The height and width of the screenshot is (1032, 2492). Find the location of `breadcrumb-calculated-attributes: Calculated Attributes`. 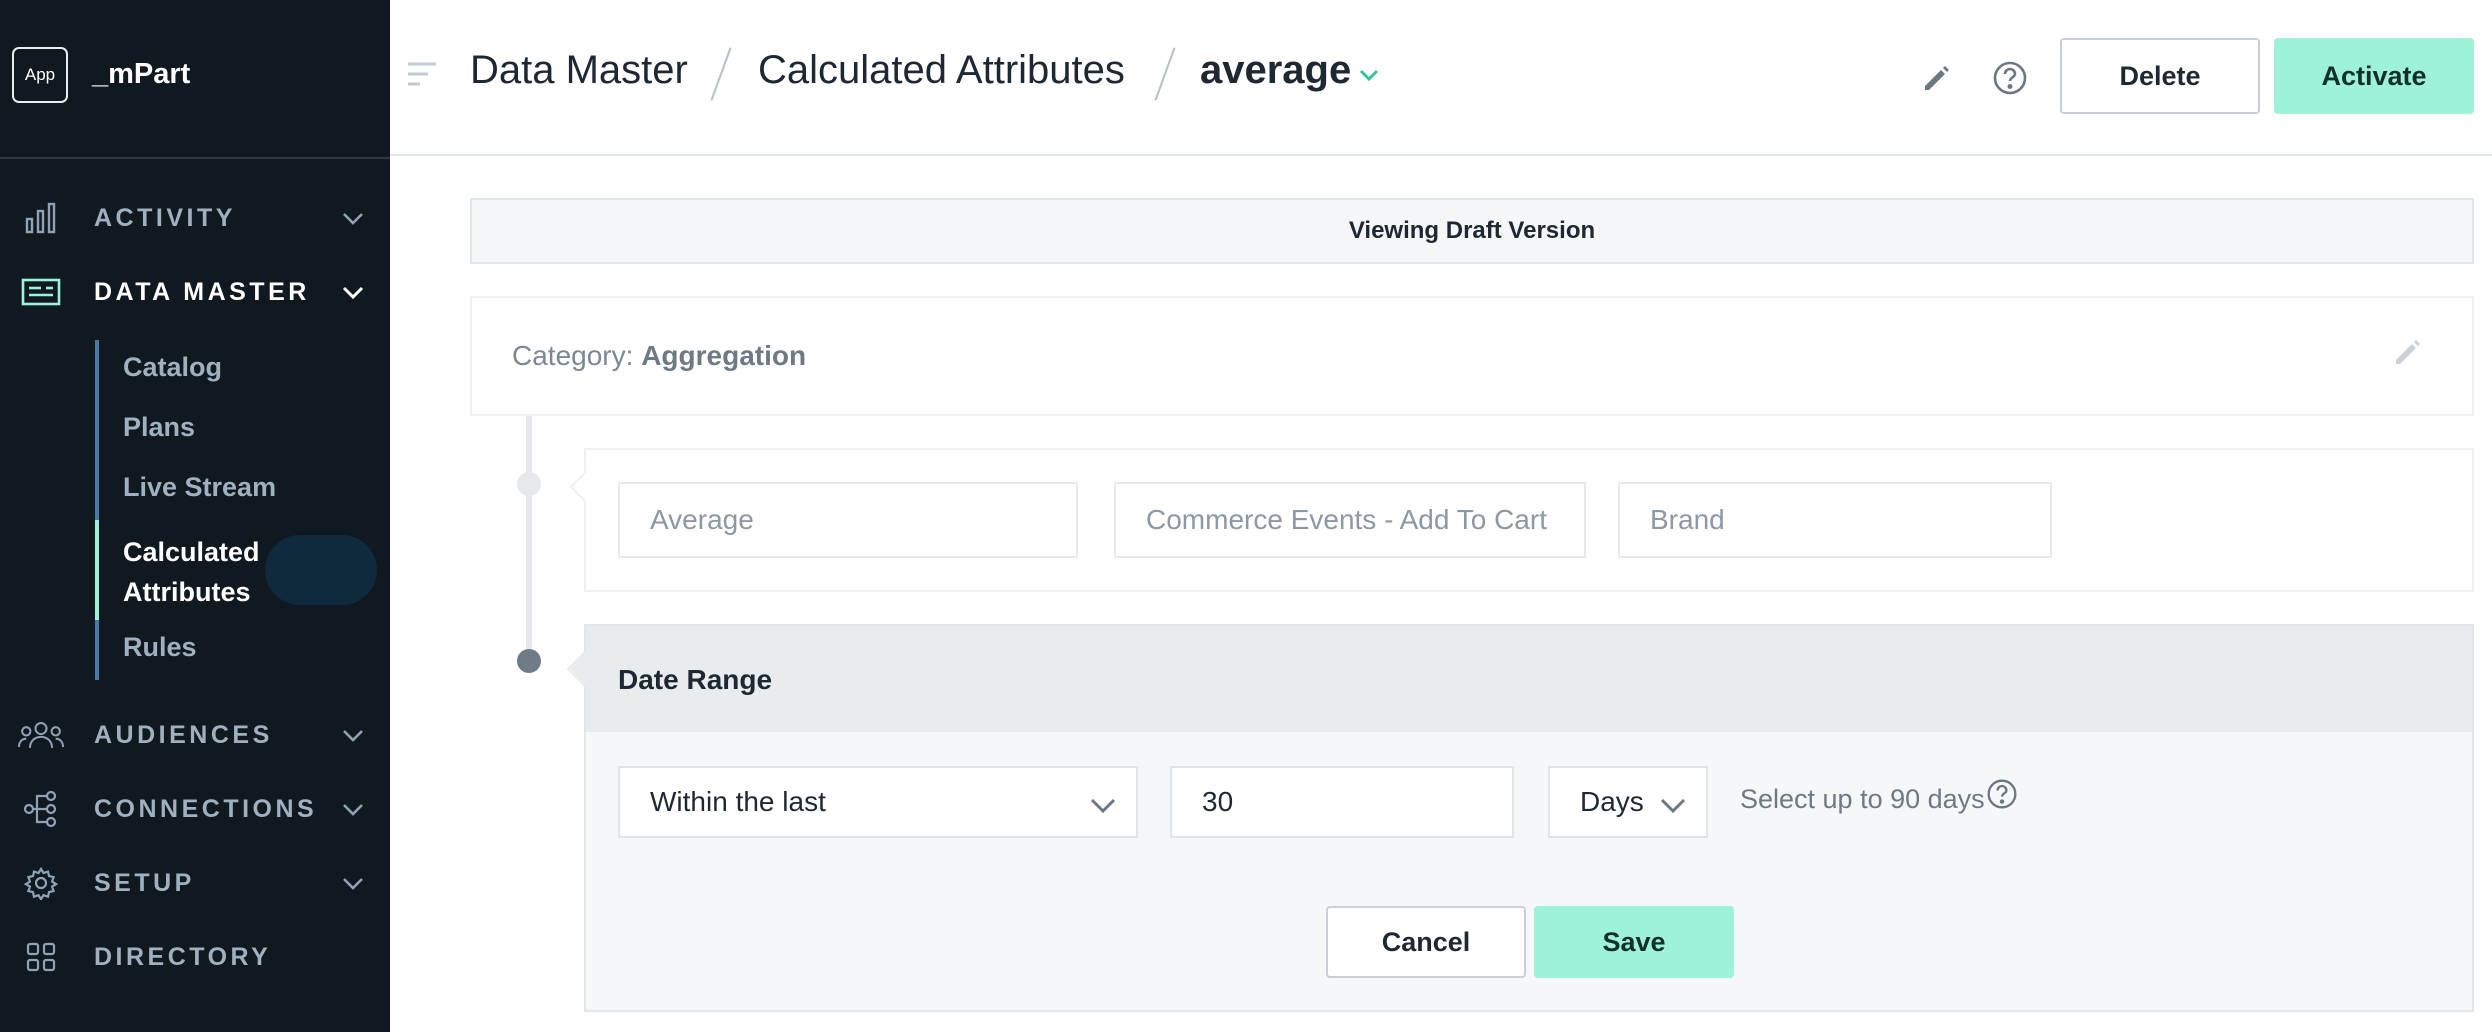

breadcrumb-calculated-attributes: Calculated Attributes is located at coordinates (941, 70).